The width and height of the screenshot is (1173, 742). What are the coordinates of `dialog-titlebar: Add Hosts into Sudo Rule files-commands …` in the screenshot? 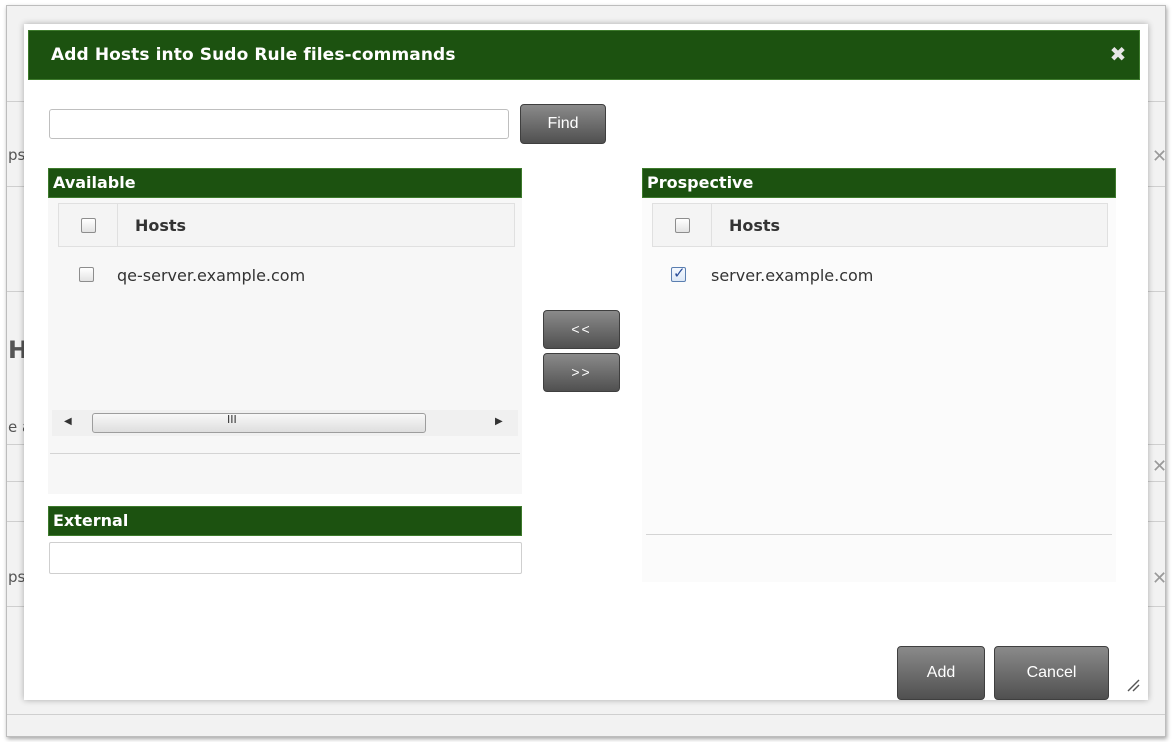 It's located at (584, 55).